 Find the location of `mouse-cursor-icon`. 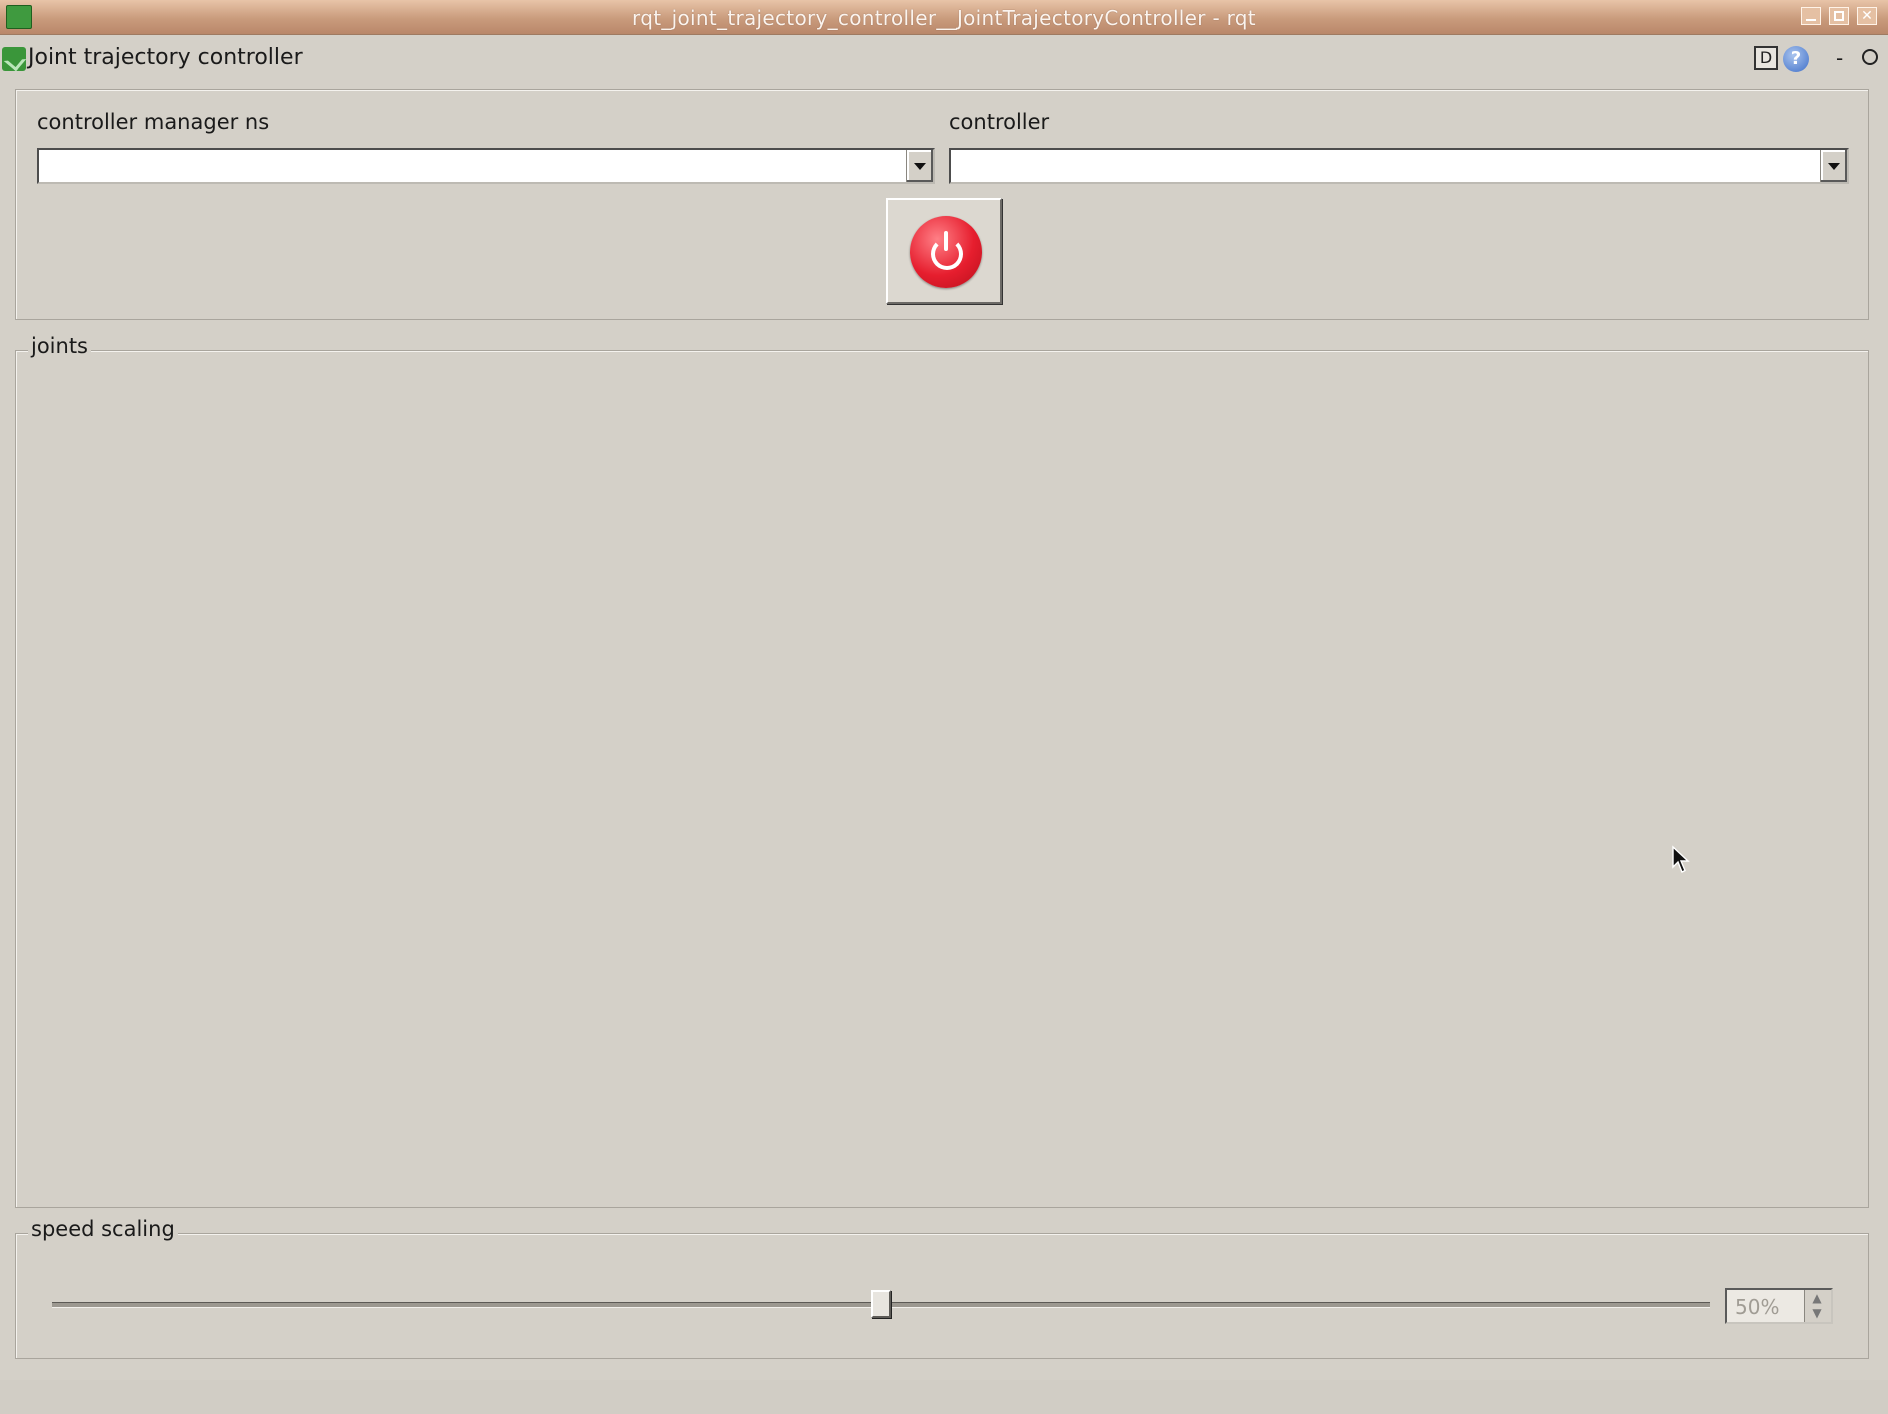

mouse-cursor-icon is located at coordinates (1681, 859).